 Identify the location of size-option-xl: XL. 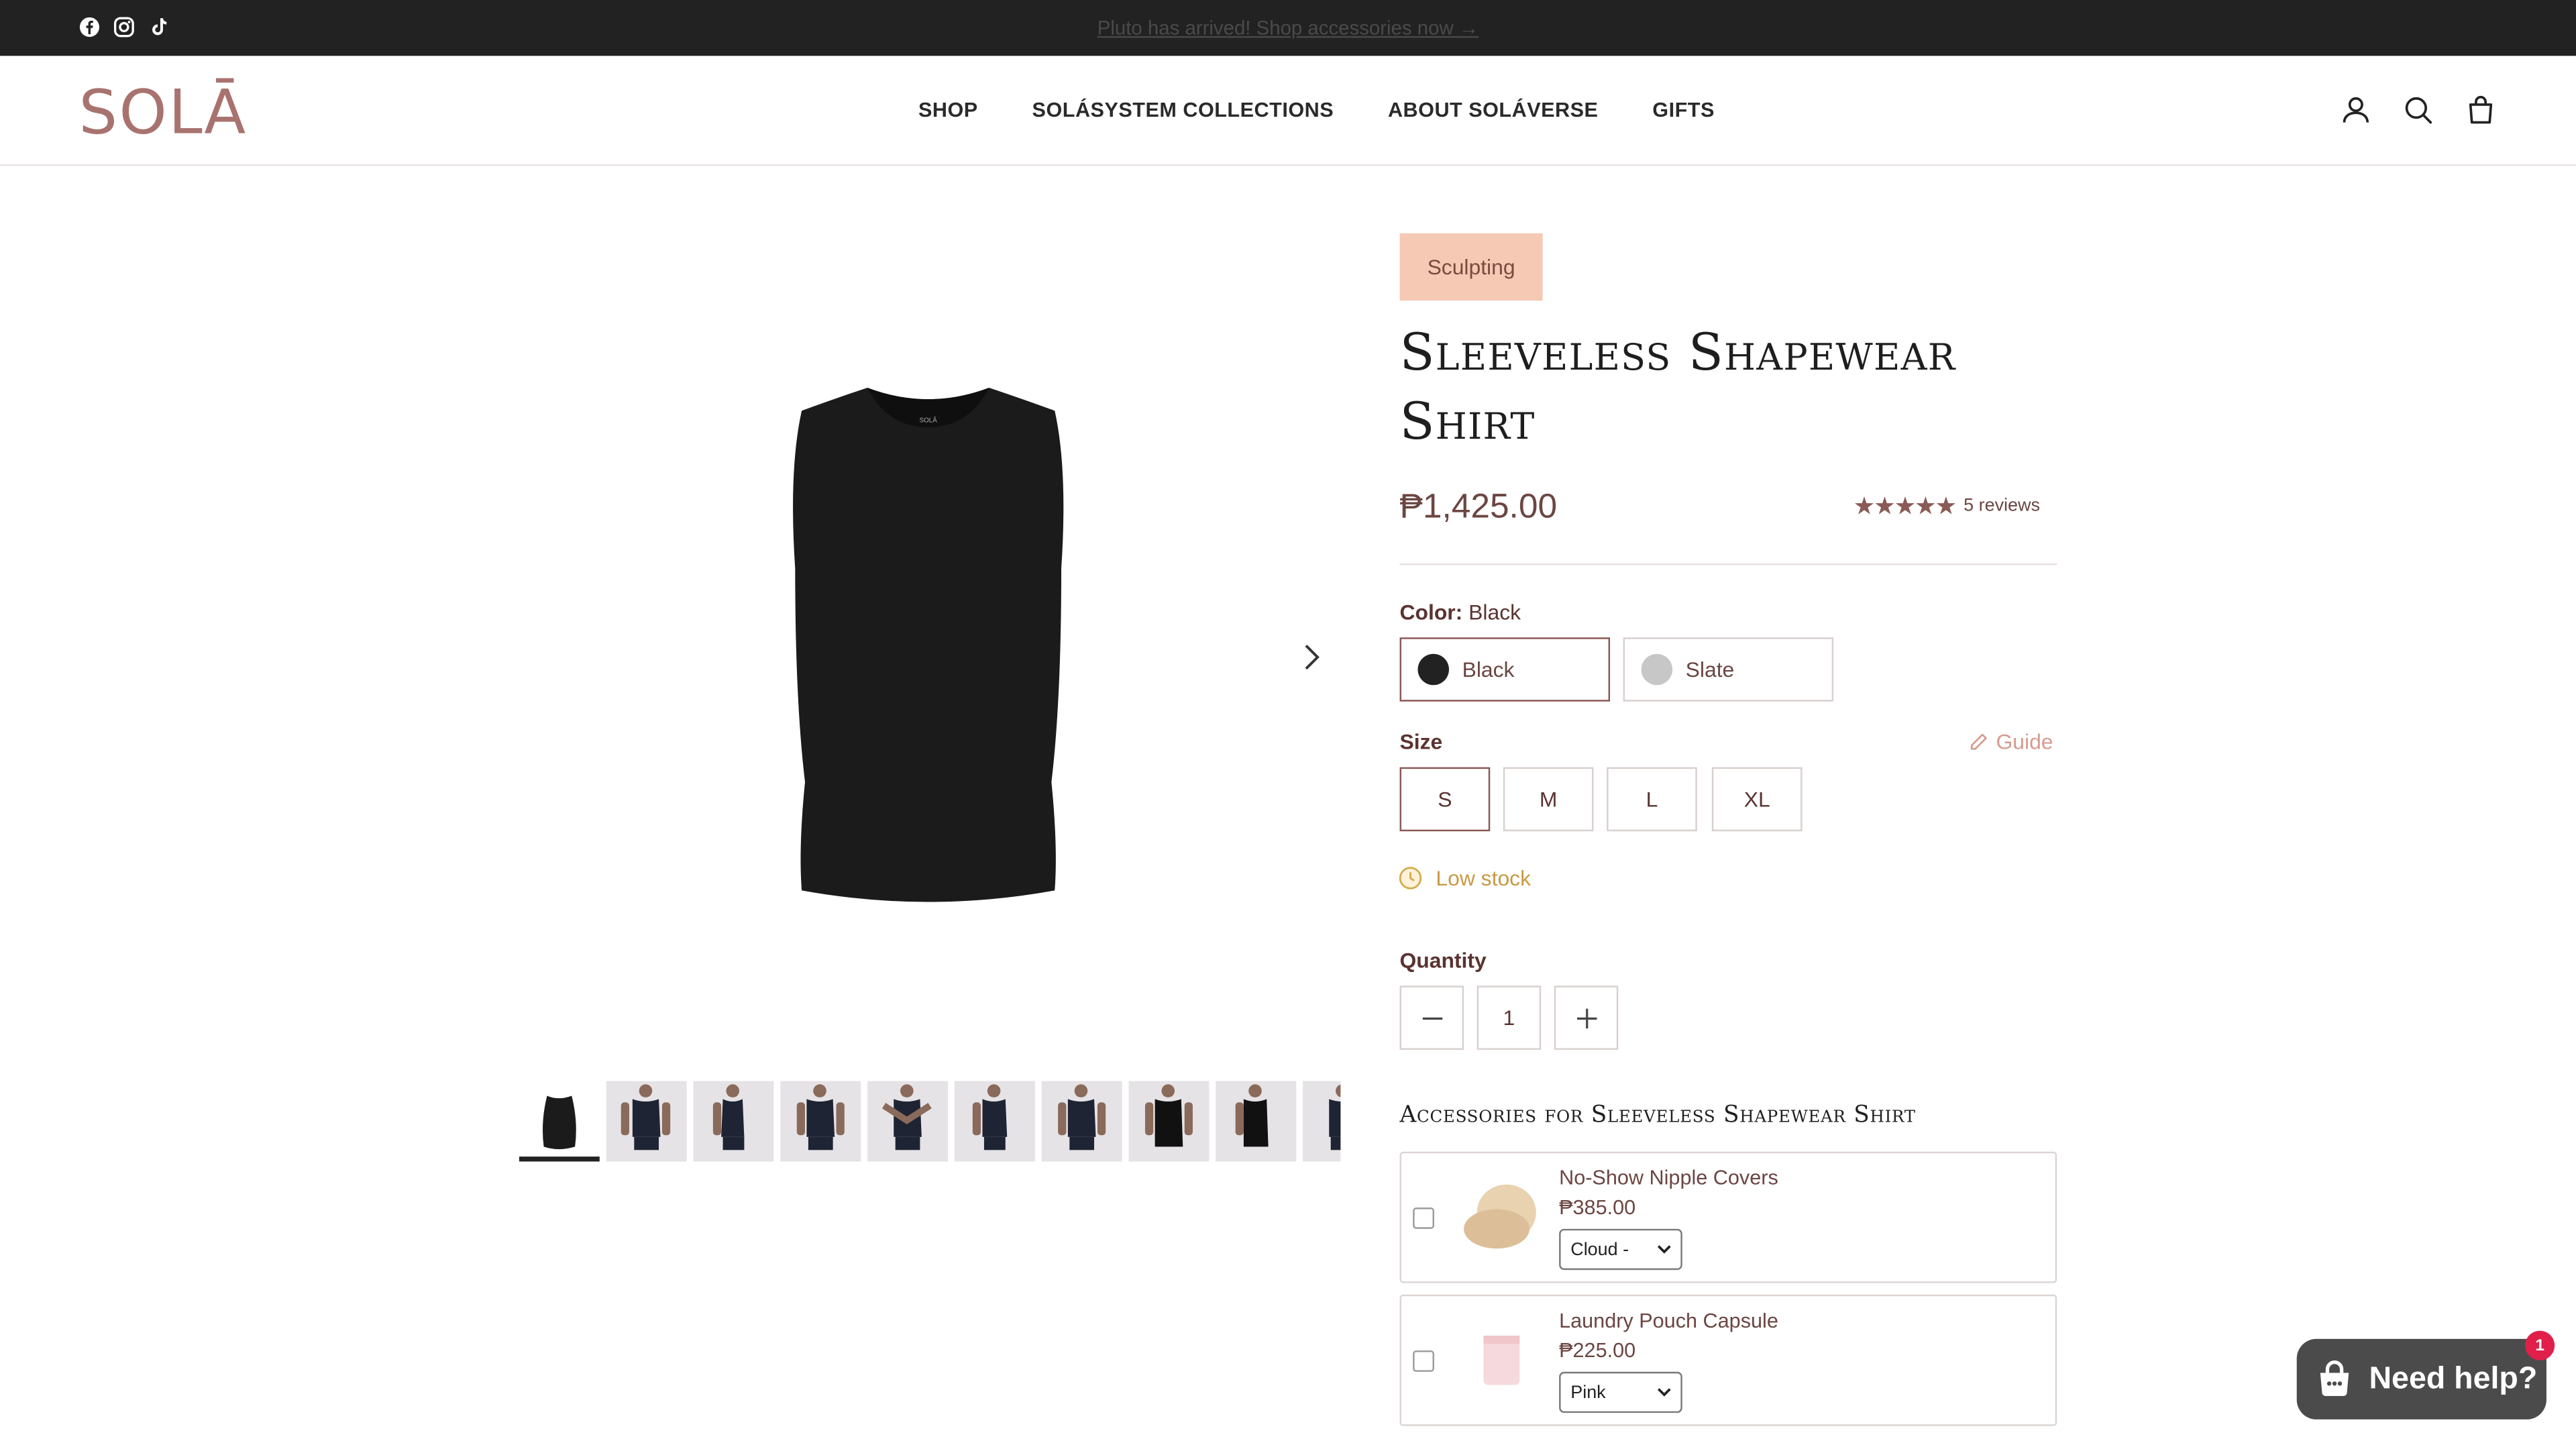
(1757, 799).